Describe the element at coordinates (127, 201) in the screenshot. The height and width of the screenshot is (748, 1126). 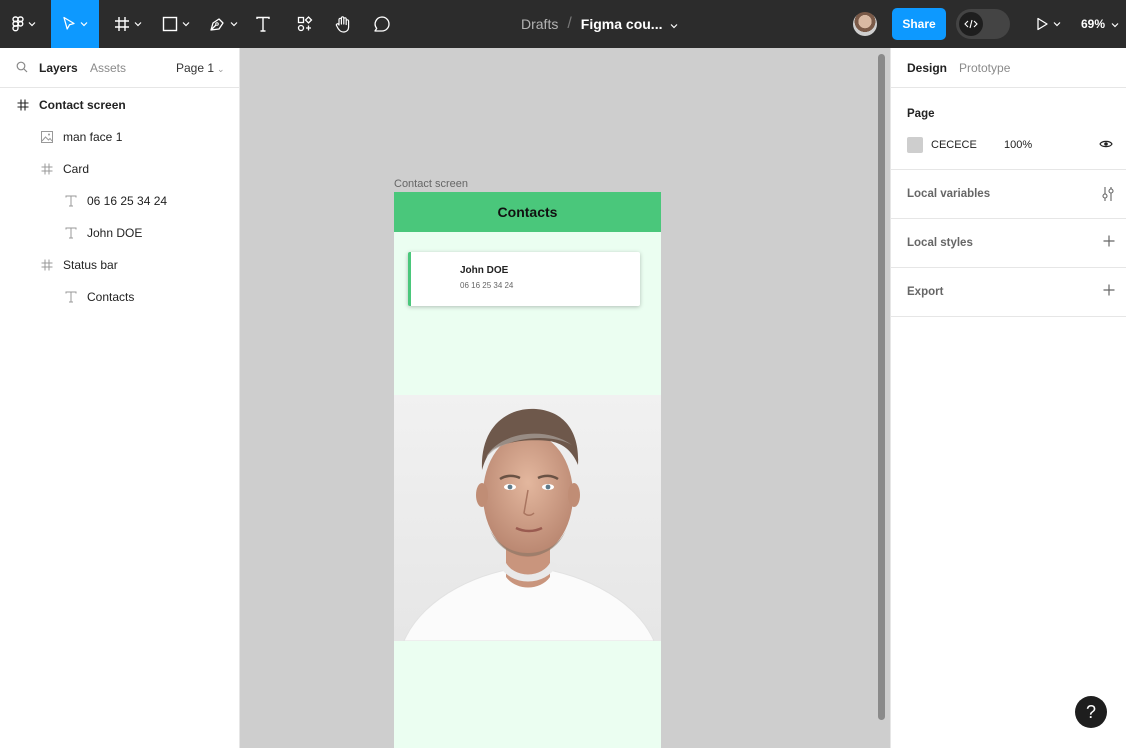
I see `layer-label: 06 16 25 34 24` at that location.